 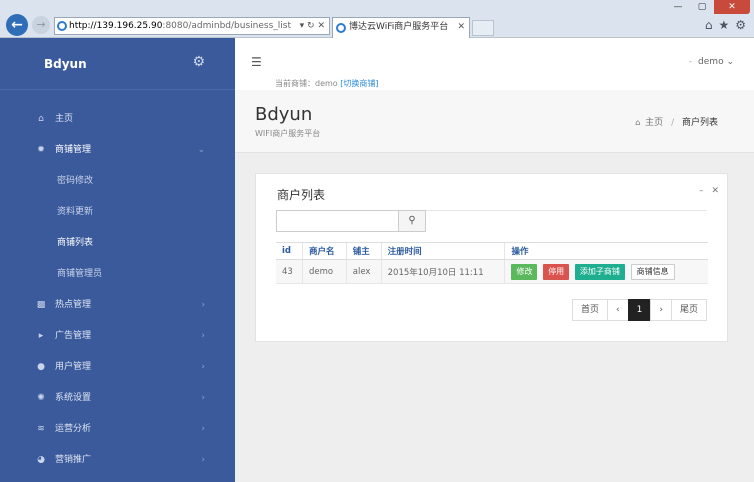 I want to click on address-controls: ▾ ↻ ✕, so click(x=312, y=26).